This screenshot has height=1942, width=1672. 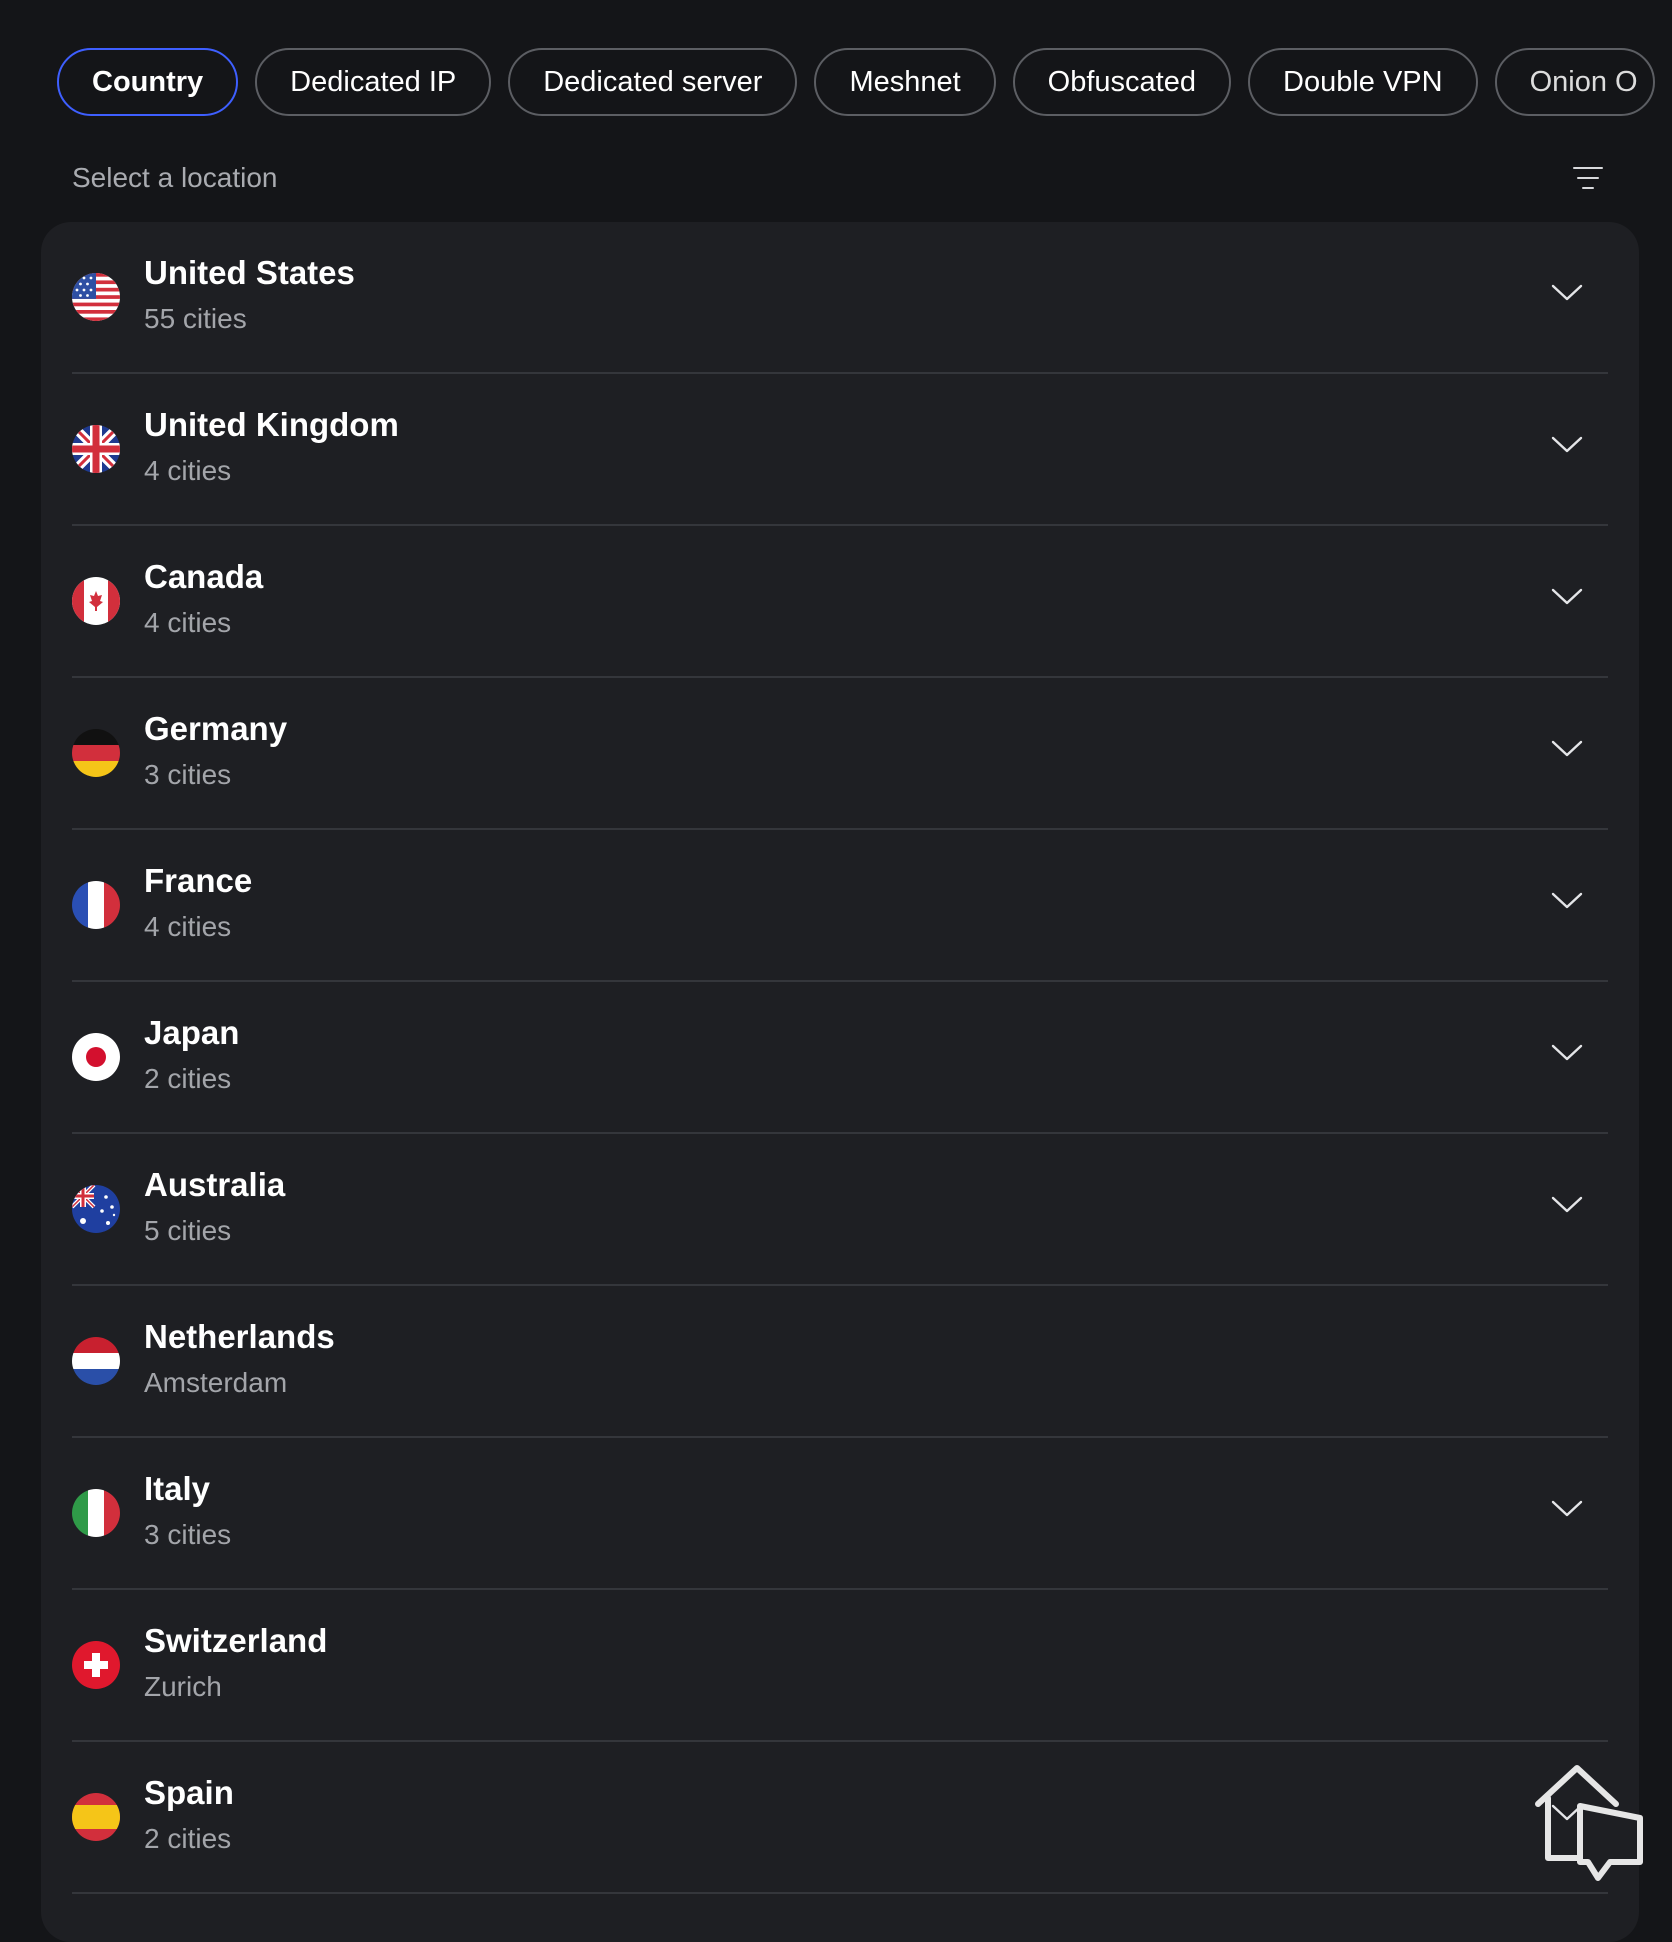 I want to click on country-row-canada: Canada 4 cities, so click(x=840, y=602).